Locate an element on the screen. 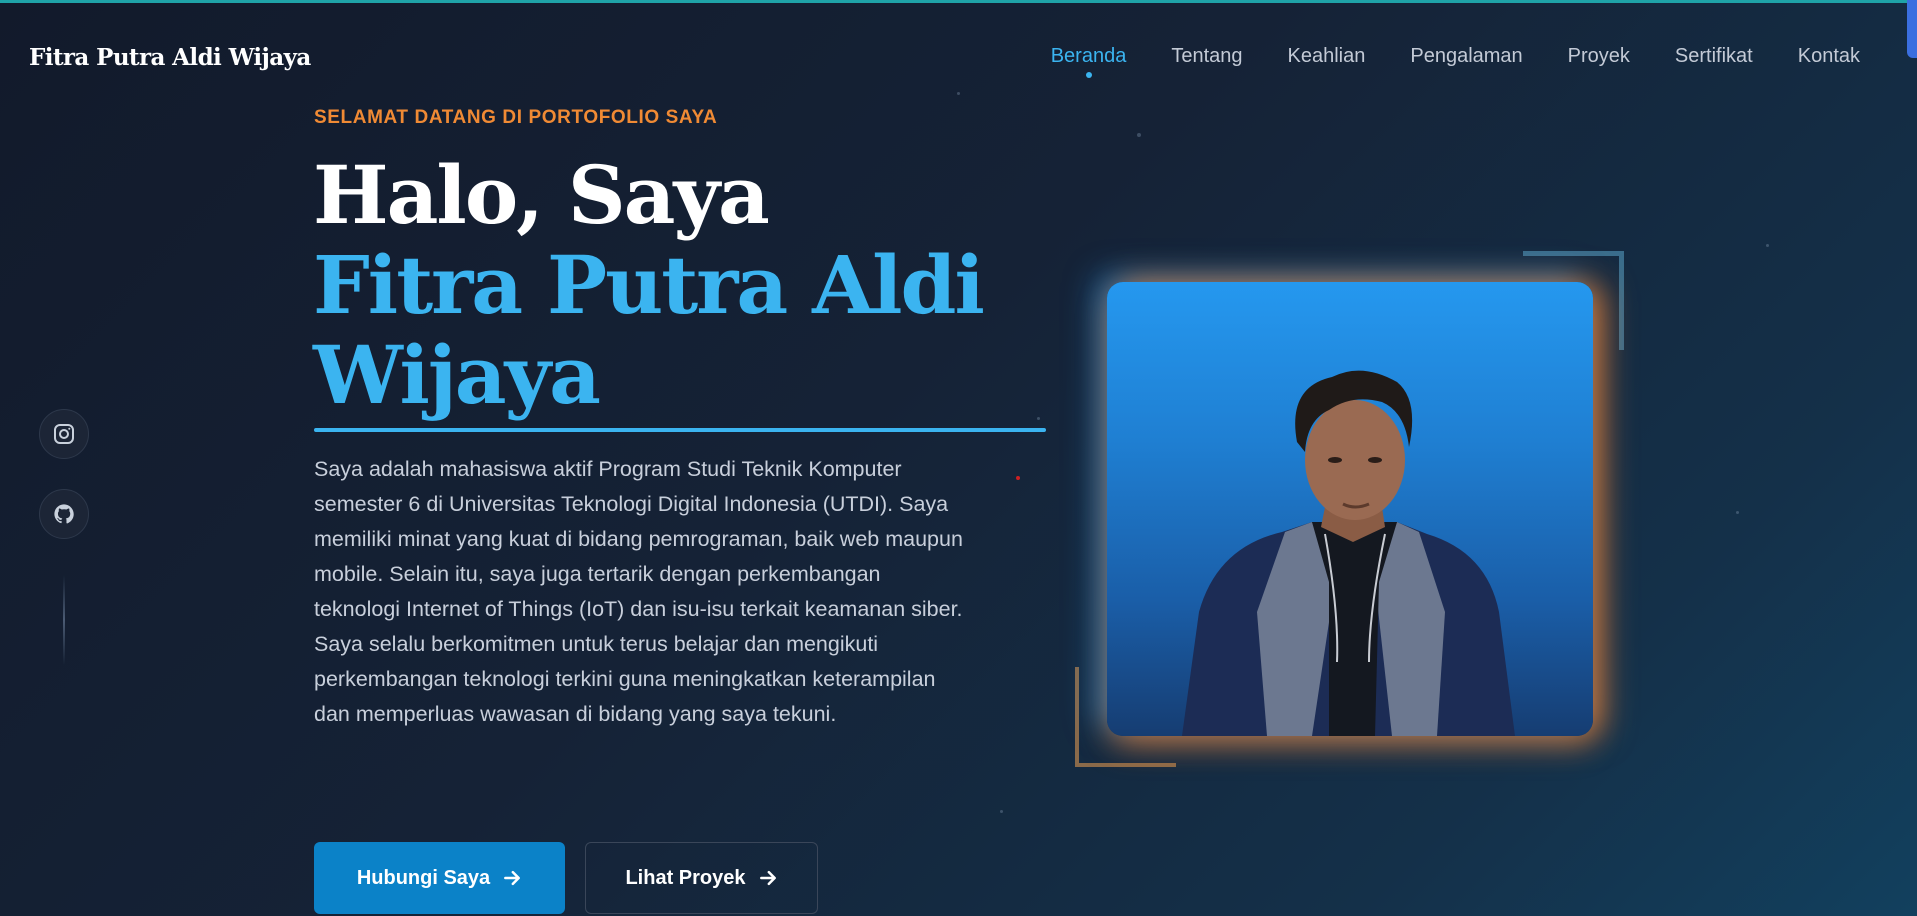  github-link is located at coordinates (64, 514).